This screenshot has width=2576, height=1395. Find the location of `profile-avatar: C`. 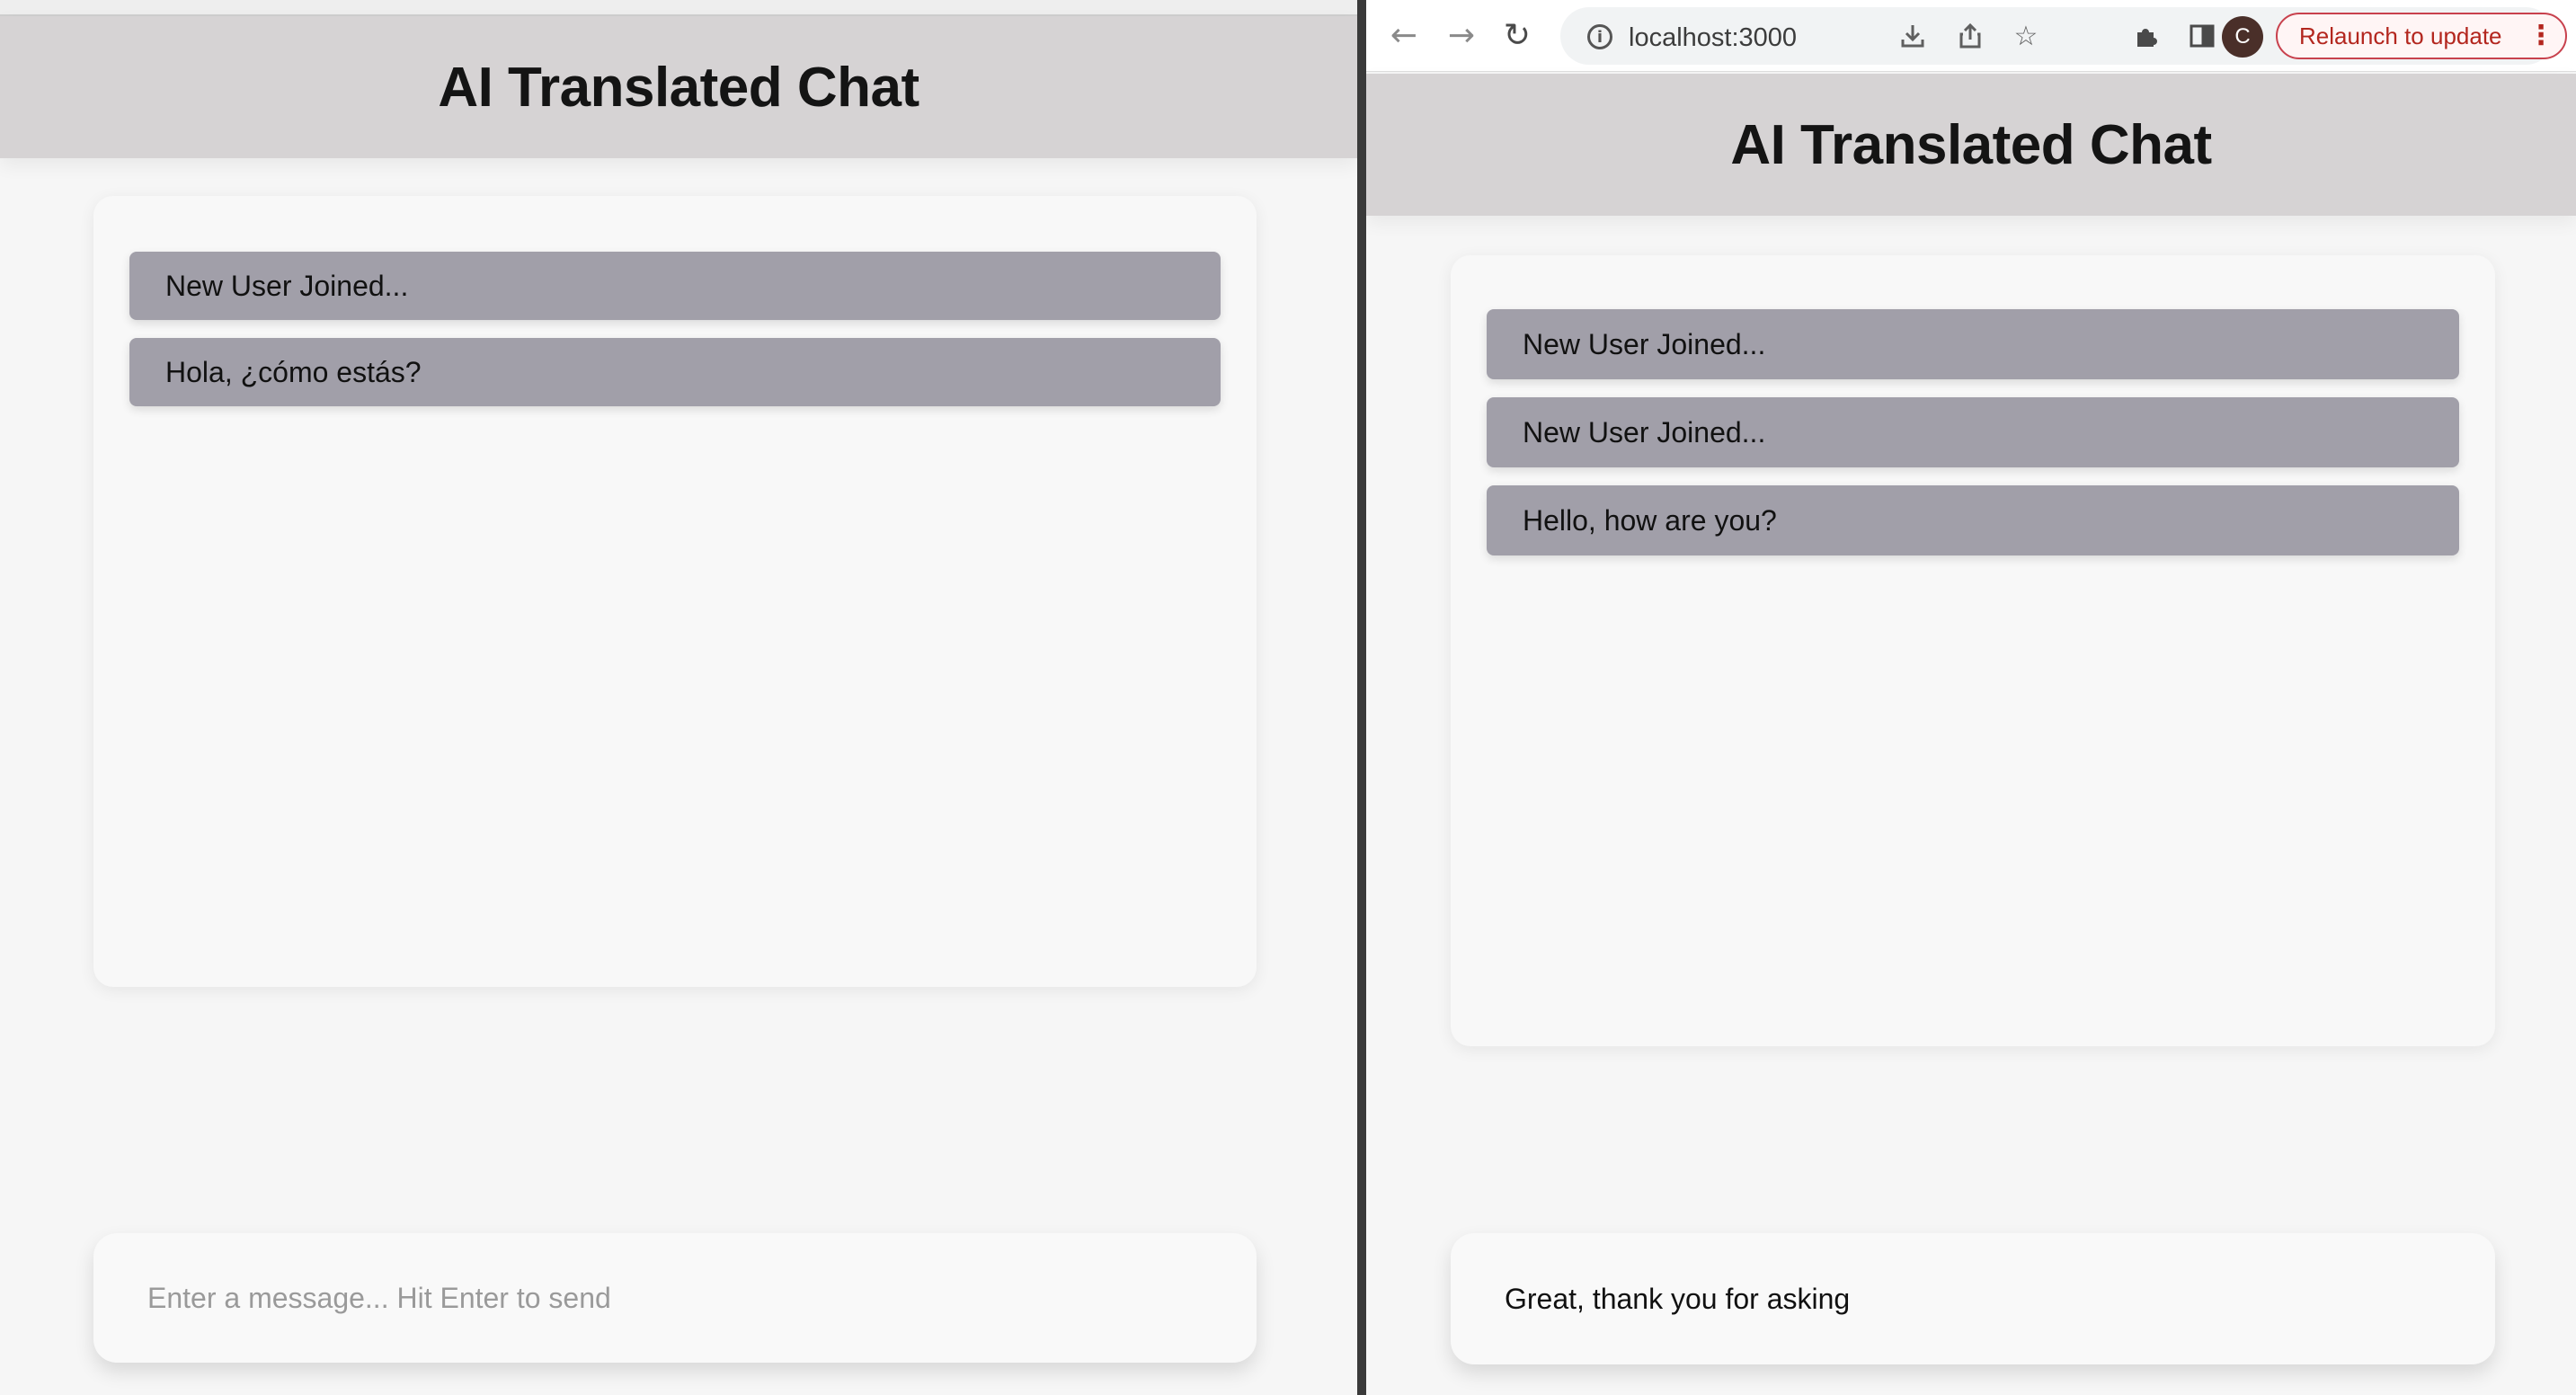

profile-avatar: C is located at coordinates (2242, 37).